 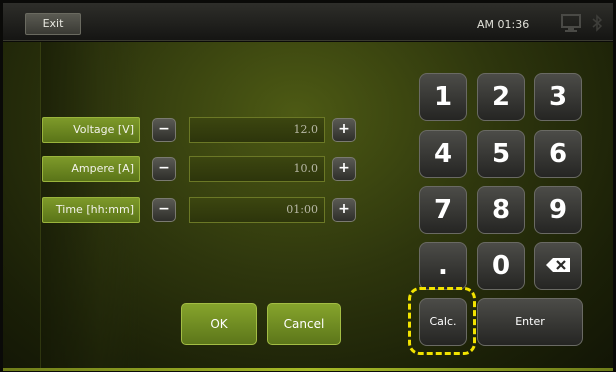 What do you see at coordinates (219, 324) in the screenshot?
I see `ok-button: OK` at bounding box center [219, 324].